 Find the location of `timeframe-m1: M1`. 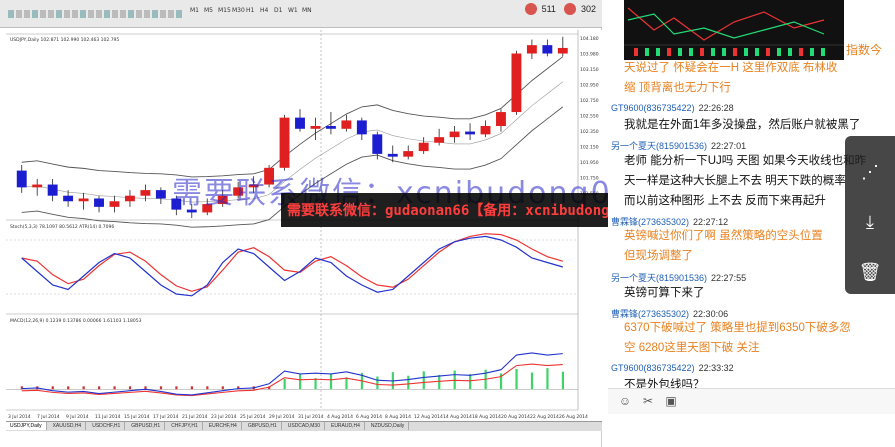

timeframe-m1: M1 is located at coordinates (194, 14).